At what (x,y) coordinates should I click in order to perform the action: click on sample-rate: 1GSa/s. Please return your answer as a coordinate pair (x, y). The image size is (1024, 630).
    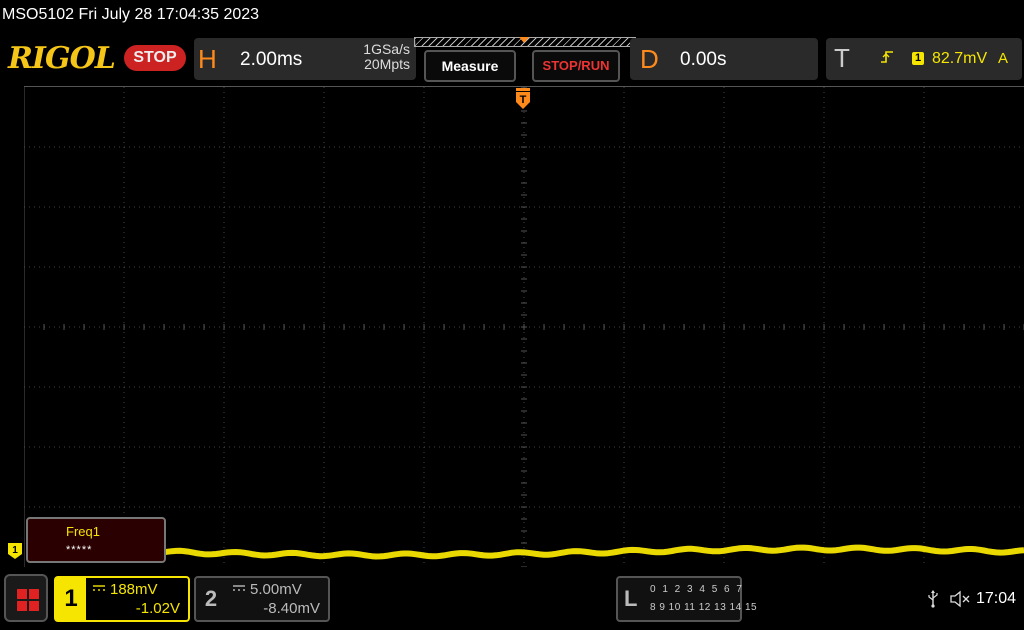
    Looking at the image, I should click on (386, 49).